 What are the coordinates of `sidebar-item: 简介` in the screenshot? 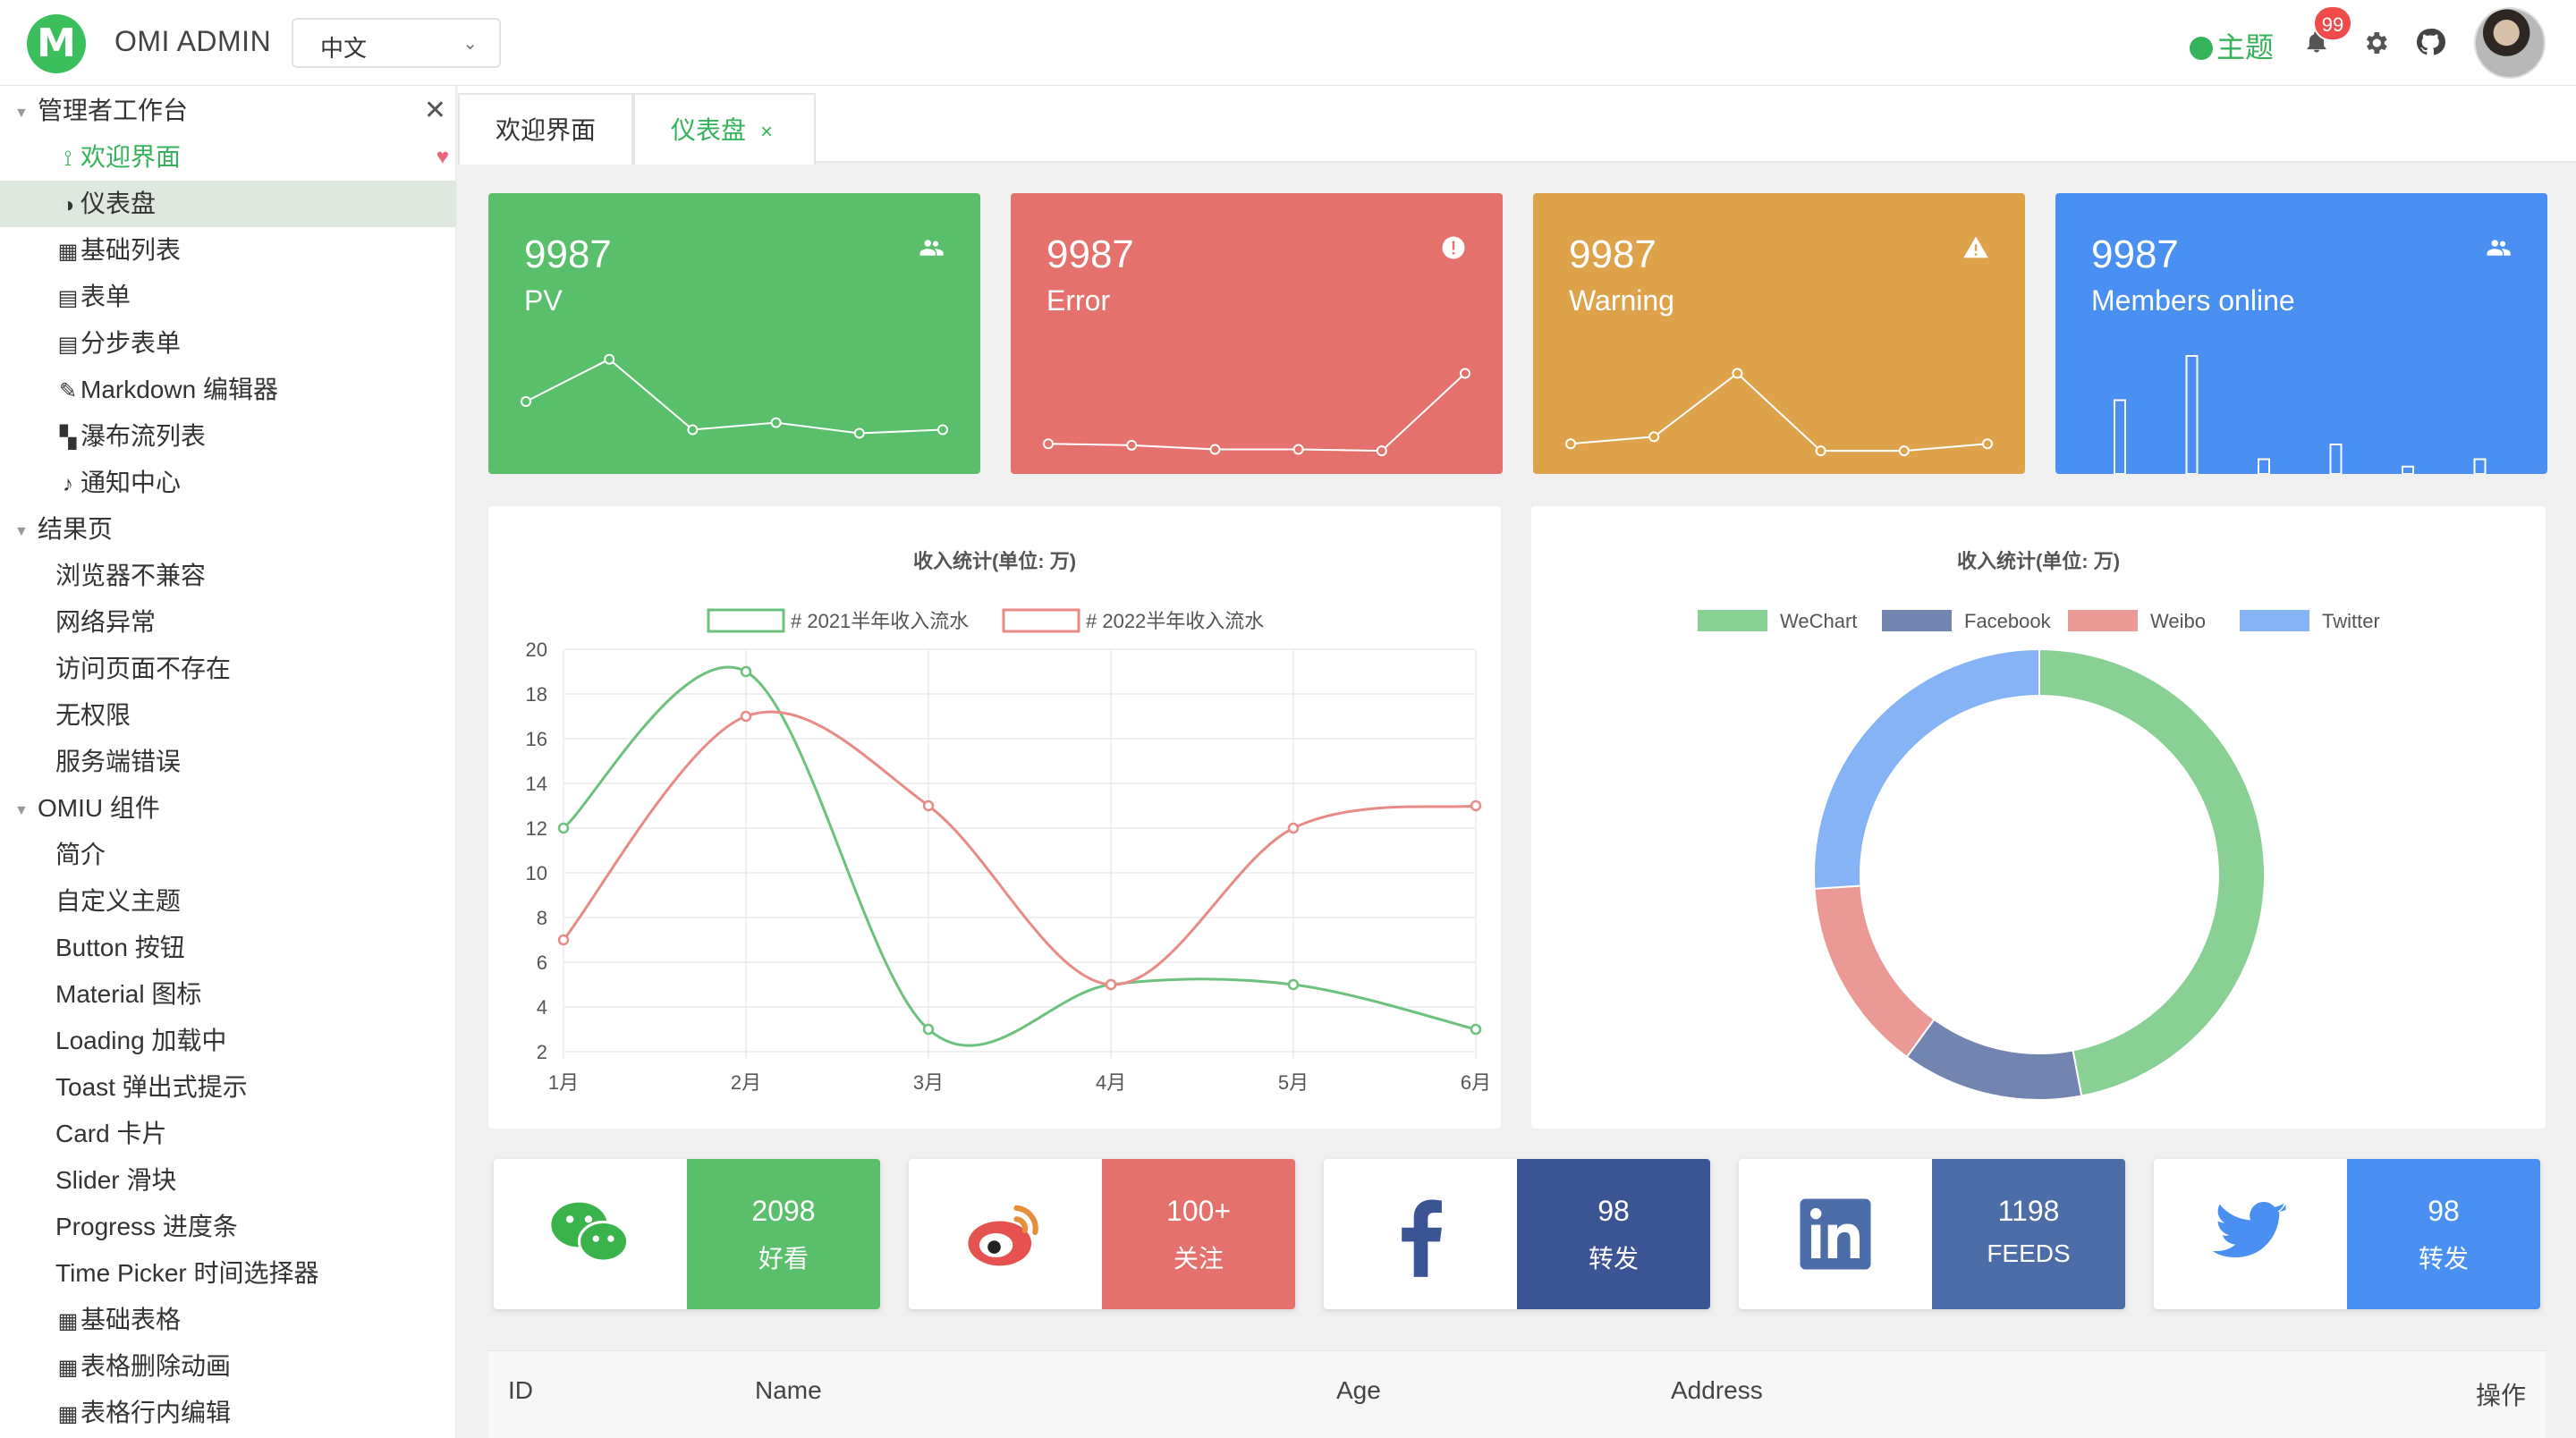 It's located at (227, 855).